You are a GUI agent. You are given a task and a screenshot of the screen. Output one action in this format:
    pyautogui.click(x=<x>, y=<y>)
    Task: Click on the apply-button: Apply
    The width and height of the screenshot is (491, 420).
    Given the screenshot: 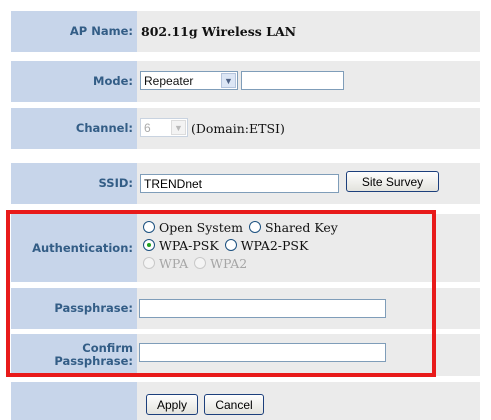 What is the action you would take?
    pyautogui.click(x=172, y=404)
    